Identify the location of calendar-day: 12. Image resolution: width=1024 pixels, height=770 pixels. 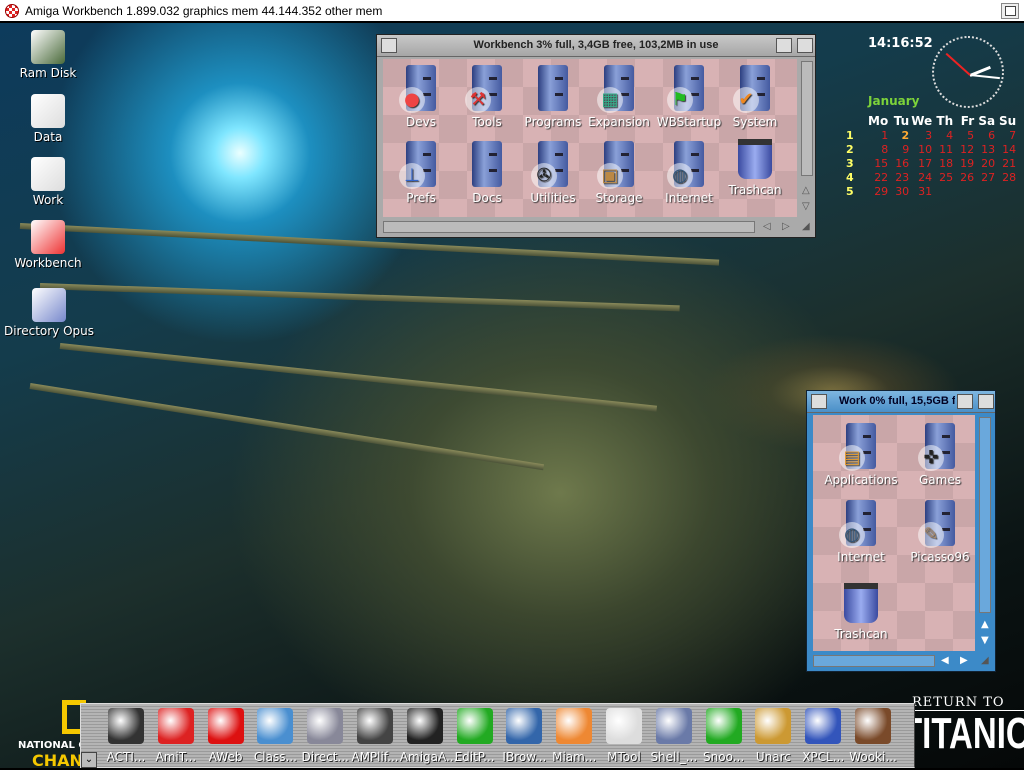
(965, 149).